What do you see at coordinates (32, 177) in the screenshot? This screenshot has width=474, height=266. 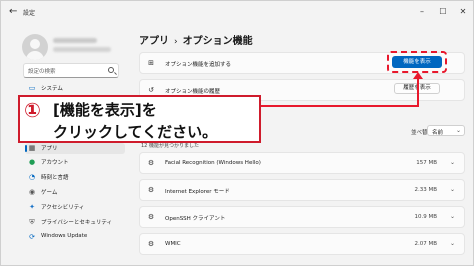 I see `time-language-icon: ◔` at bounding box center [32, 177].